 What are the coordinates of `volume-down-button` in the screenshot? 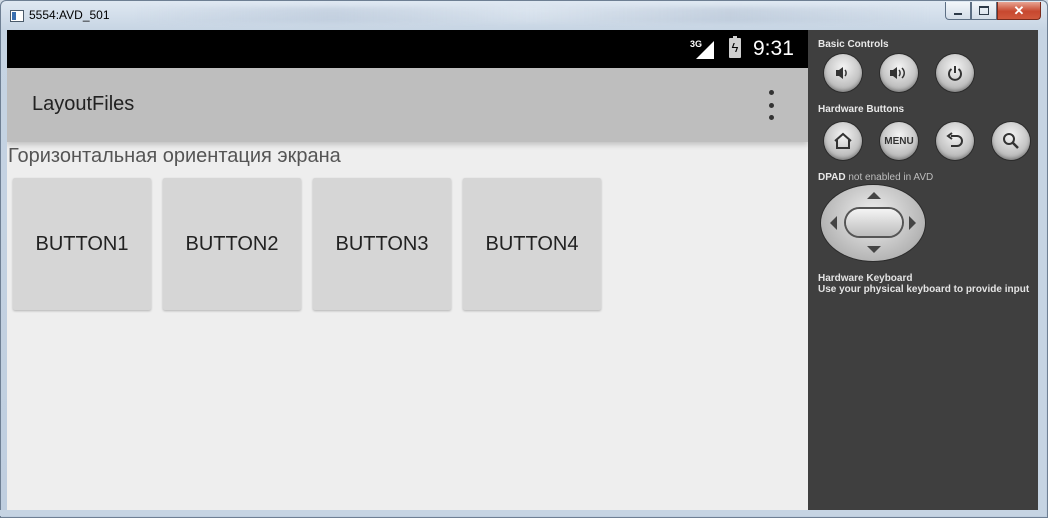 It's located at (843, 73).